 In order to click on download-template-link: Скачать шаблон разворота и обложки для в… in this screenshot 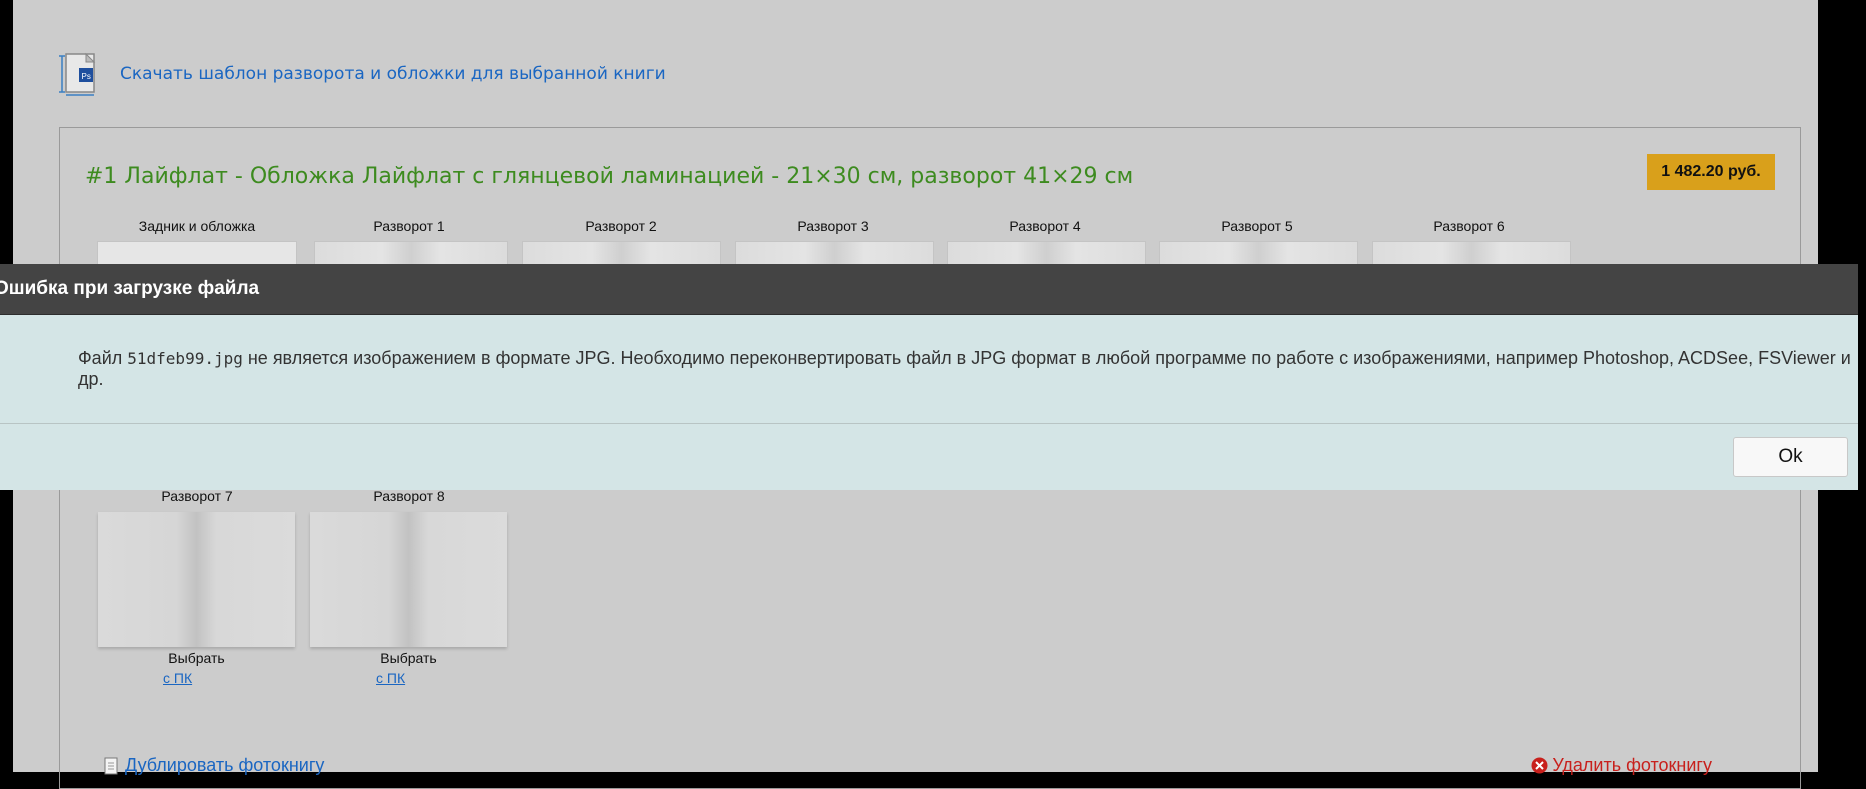, I will do `click(393, 74)`.